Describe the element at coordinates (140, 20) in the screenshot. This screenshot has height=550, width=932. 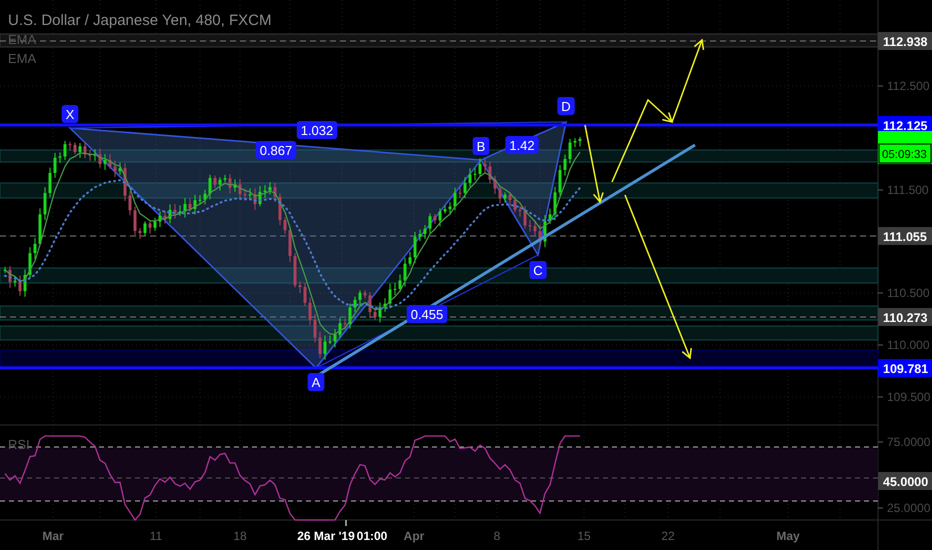
I see `chart-title: U.S. Dollar / Japanese Yen, 480, FXCM` at that location.